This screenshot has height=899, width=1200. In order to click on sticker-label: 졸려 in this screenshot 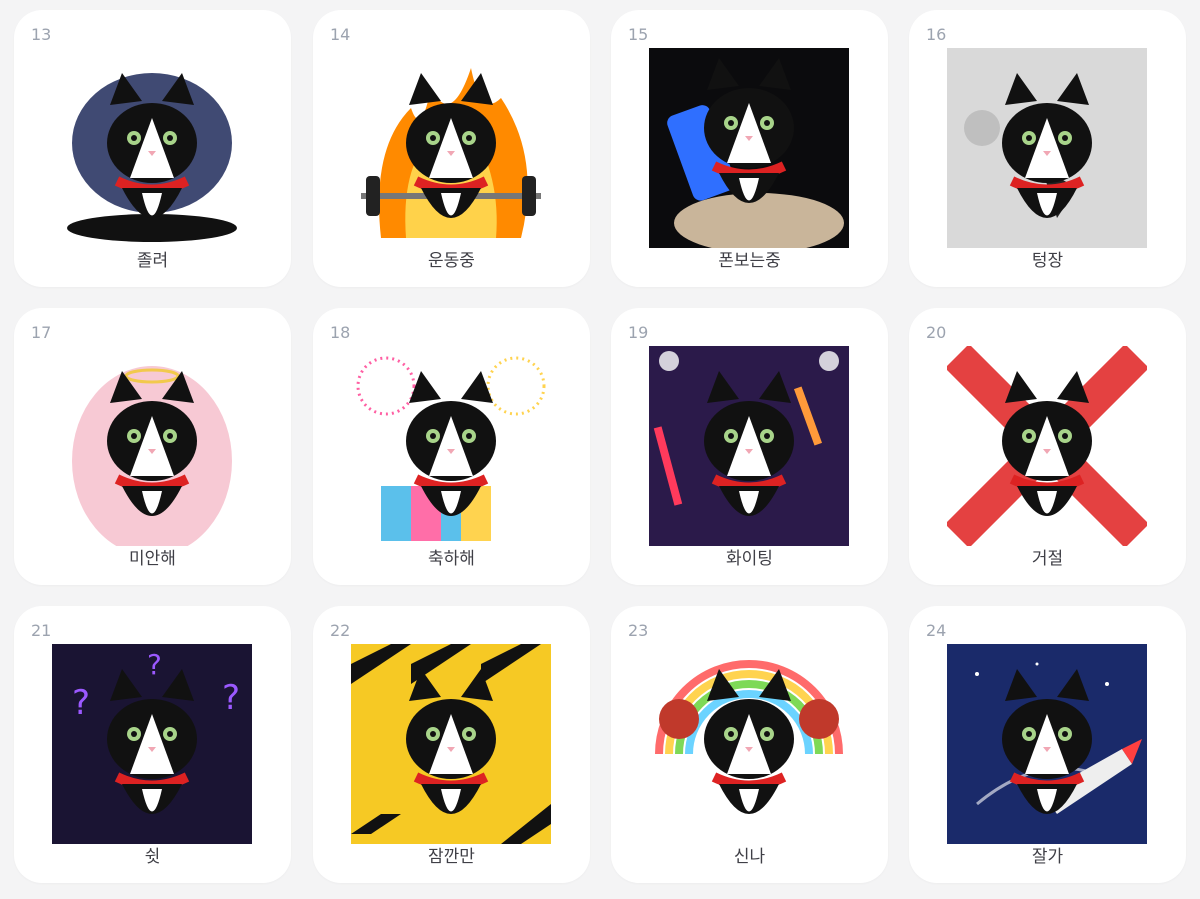, I will do `click(152, 261)`.